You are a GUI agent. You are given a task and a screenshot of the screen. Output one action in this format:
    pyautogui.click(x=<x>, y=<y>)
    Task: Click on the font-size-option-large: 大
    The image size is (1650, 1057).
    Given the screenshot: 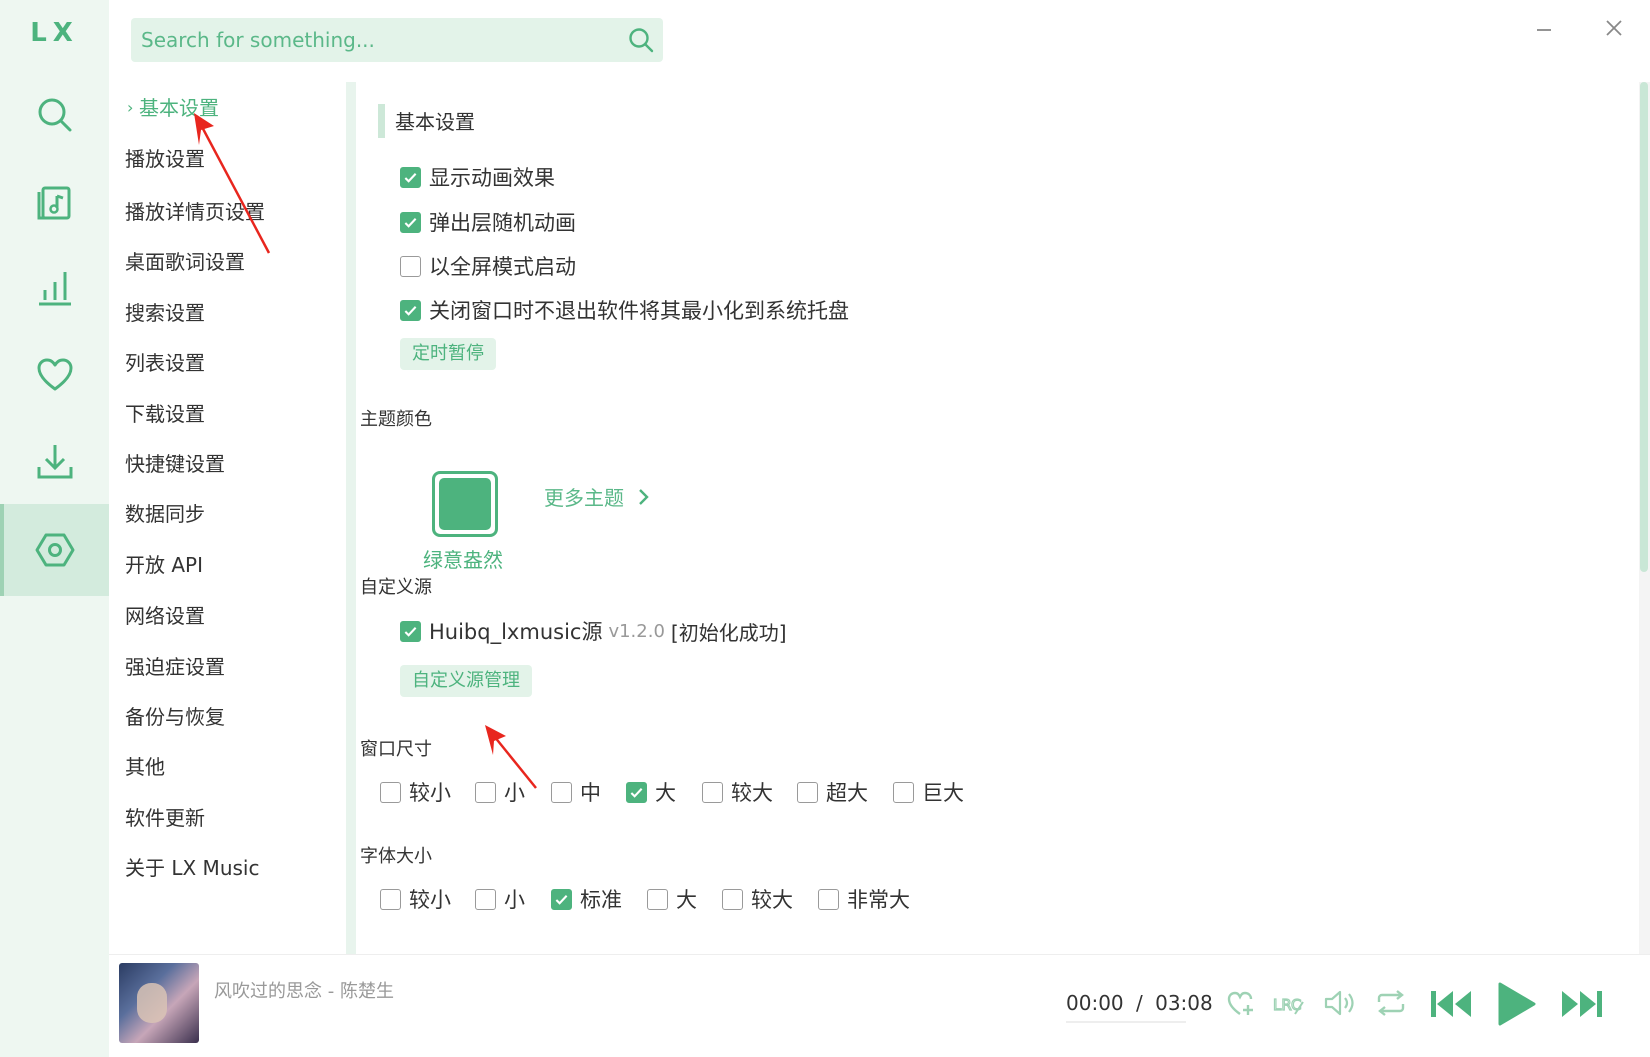 What is the action you would take?
    pyautogui.click(x=672, y=899)
    